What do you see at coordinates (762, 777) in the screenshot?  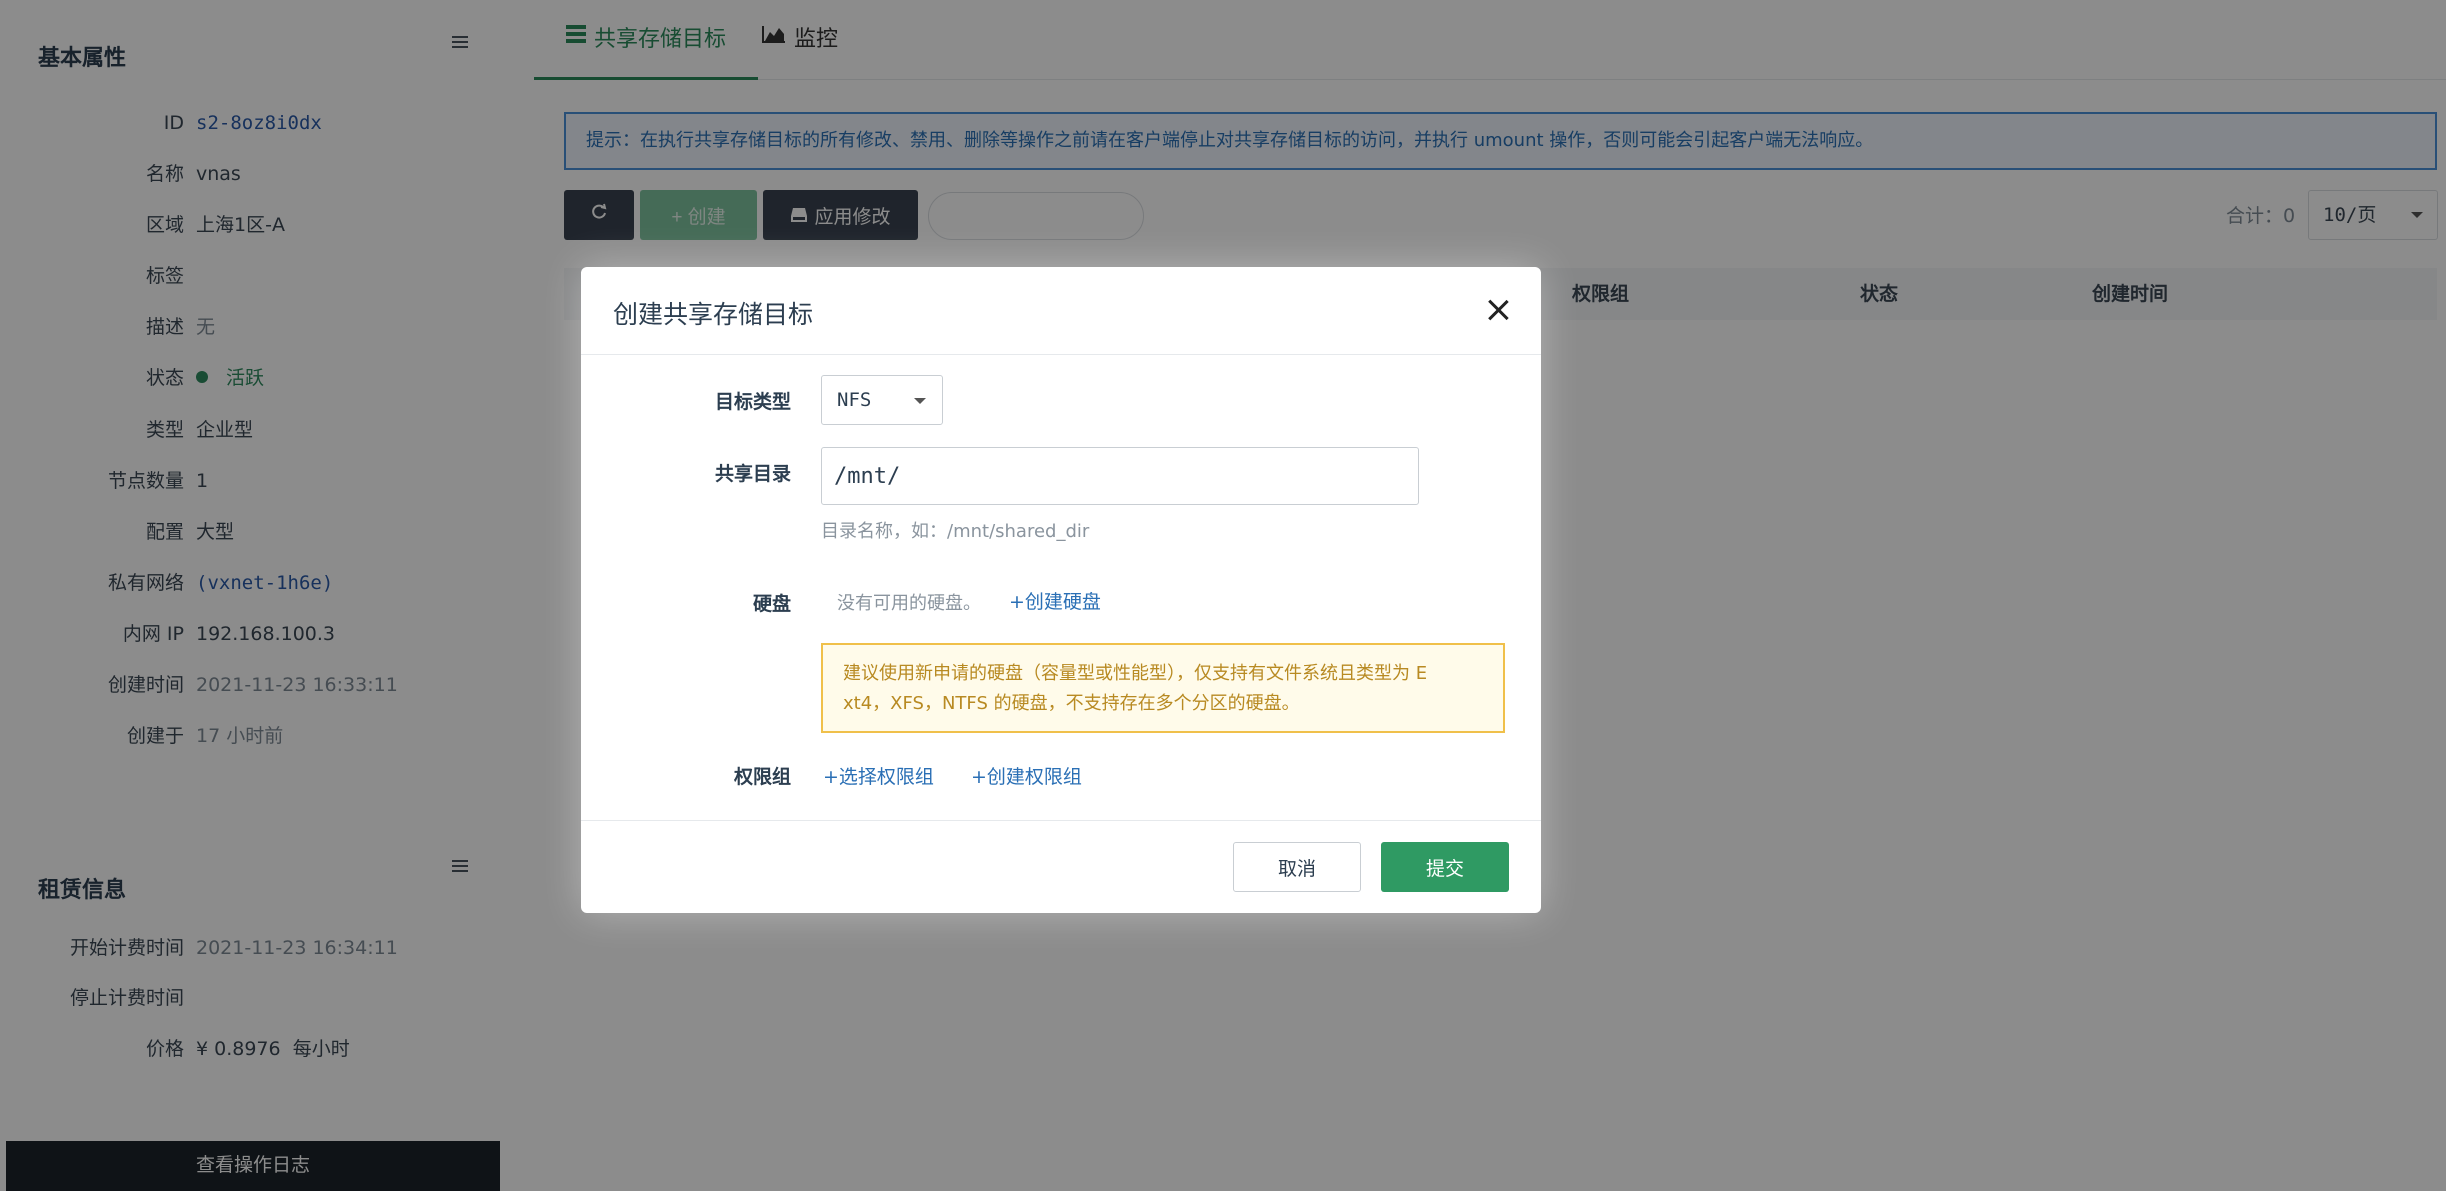 I see `permission-group-label: 权限组` at bounding box center [762, 777].